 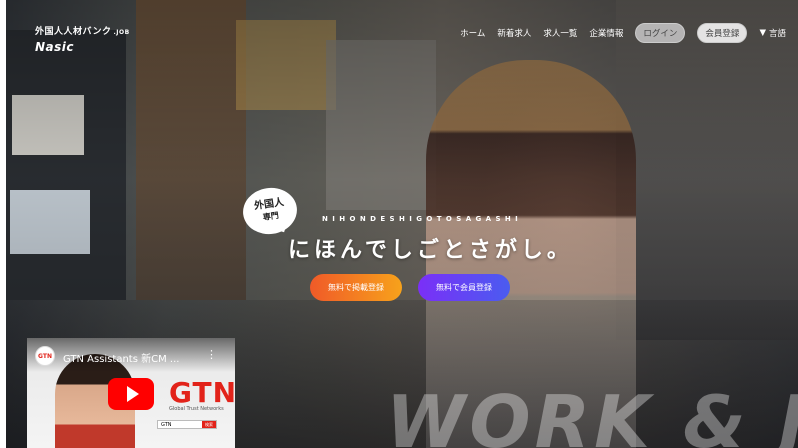 I want to click on more-options-icon: ⋮, so click(x=211, y=354).